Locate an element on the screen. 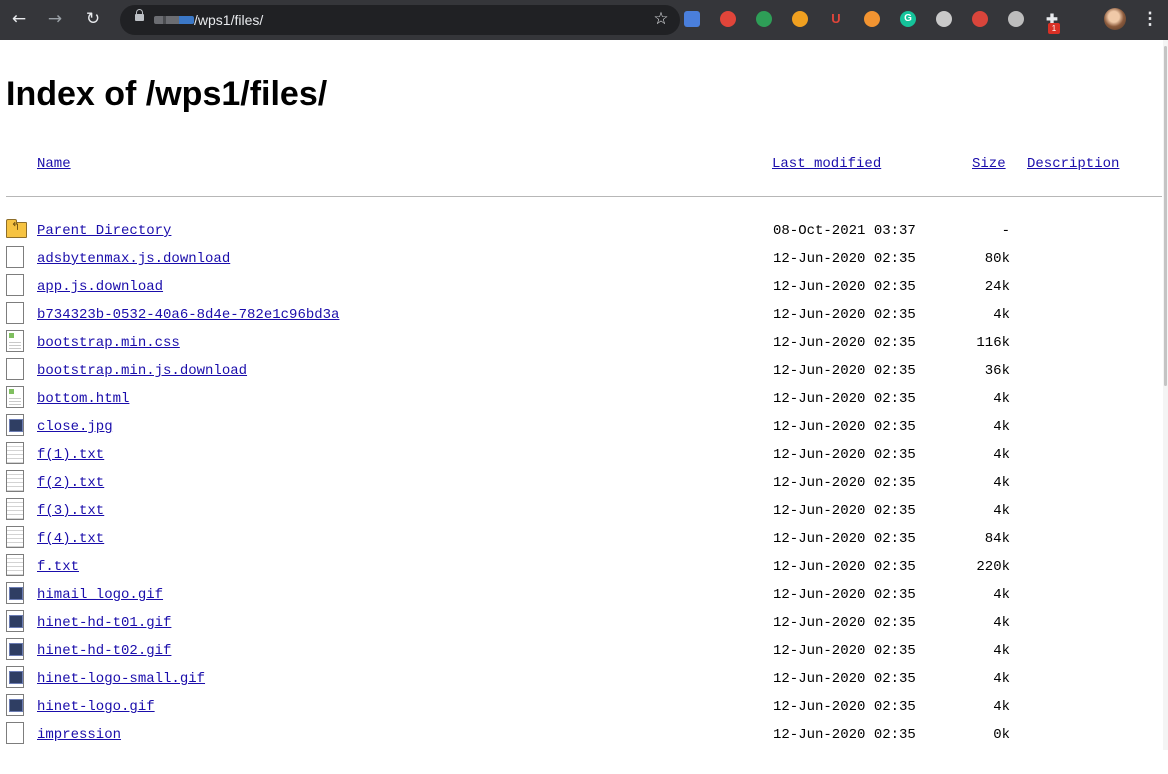 This screenshot has height=774, width=1168. file-link: f(1).txt is located at coordinates (70, 455).